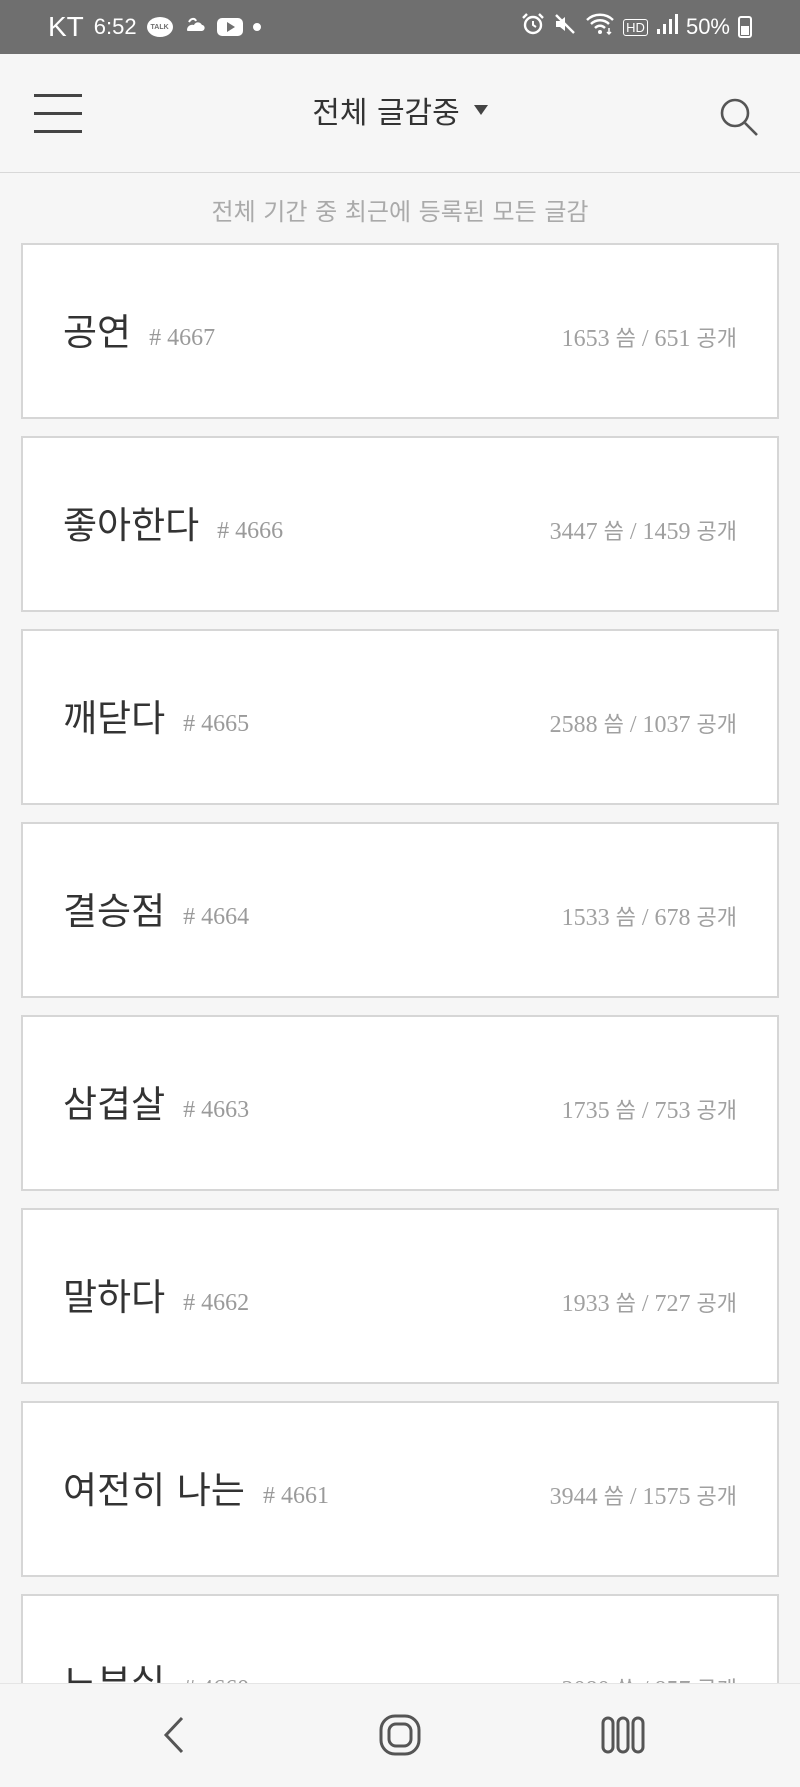  Describe the element at coordinates (229, 27) in the screenshot. I see `youtube-icon` at that location.